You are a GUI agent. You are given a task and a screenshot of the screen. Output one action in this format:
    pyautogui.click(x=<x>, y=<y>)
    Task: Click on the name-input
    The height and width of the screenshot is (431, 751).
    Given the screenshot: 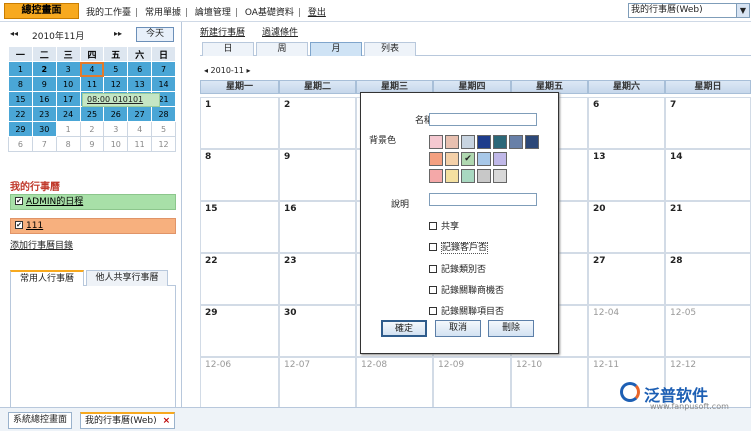 What is the action you would take?
    pyautogui.click(x=483, y=119)
    